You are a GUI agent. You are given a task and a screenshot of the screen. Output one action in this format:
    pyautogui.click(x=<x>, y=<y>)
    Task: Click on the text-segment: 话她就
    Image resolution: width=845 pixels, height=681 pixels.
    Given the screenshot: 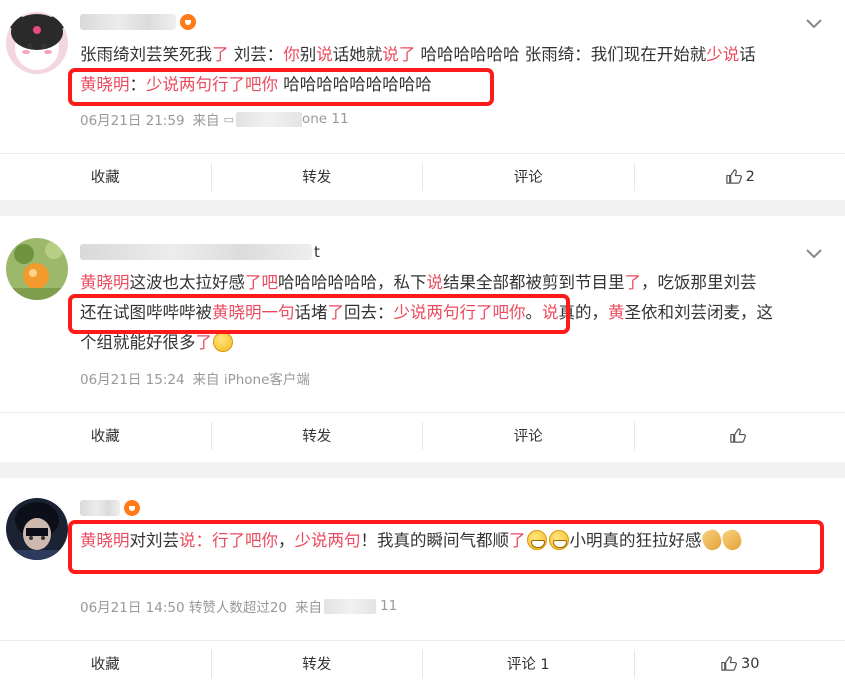 What is the action you would take?
    pyautogui.click(x=357, y=54)
    